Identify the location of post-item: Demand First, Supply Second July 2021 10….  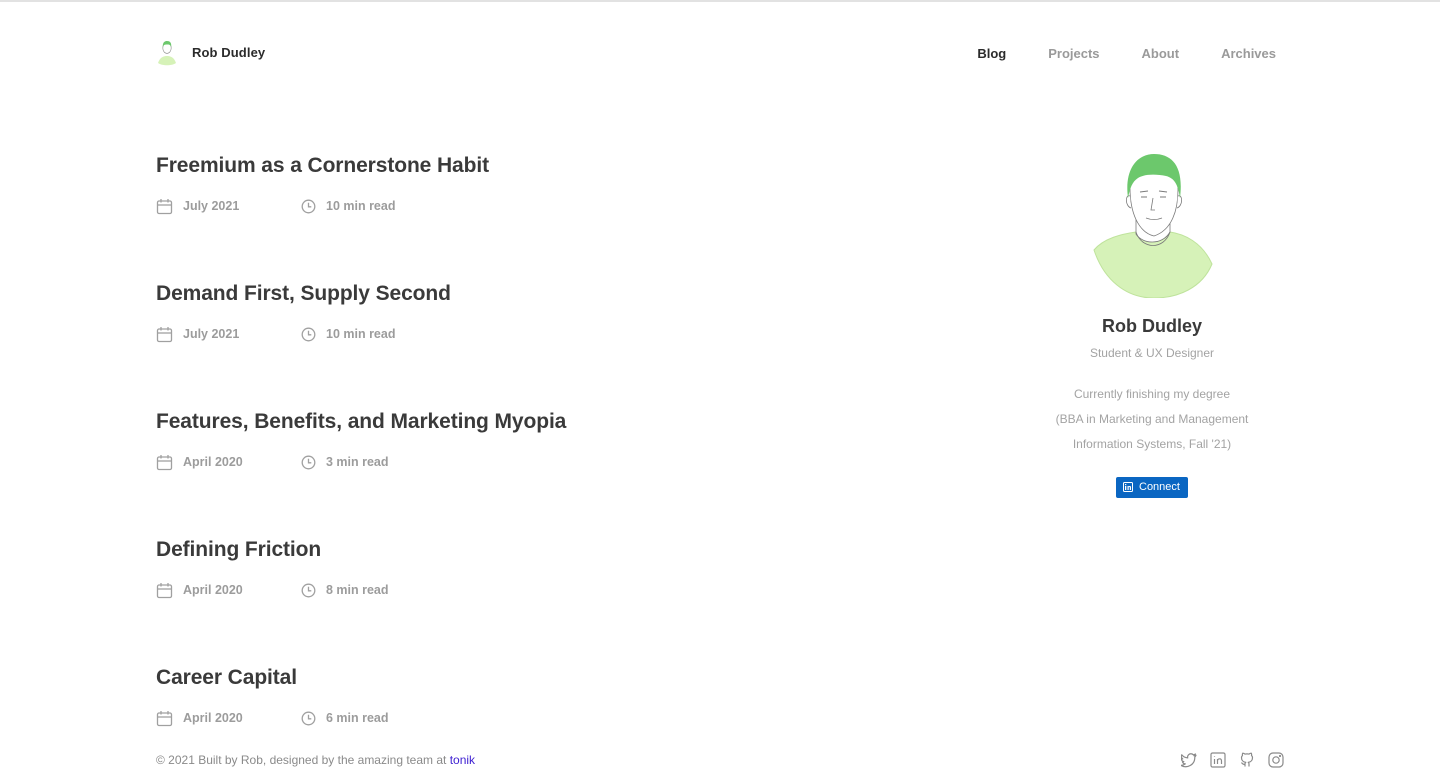
(506, 344).